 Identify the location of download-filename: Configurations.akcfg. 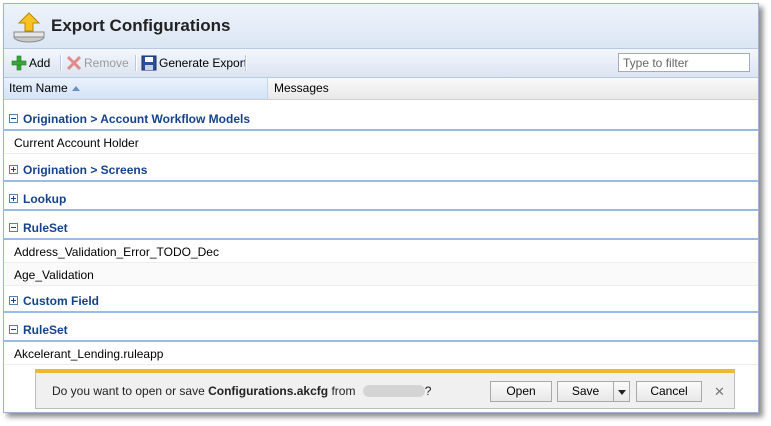
(268, 391).